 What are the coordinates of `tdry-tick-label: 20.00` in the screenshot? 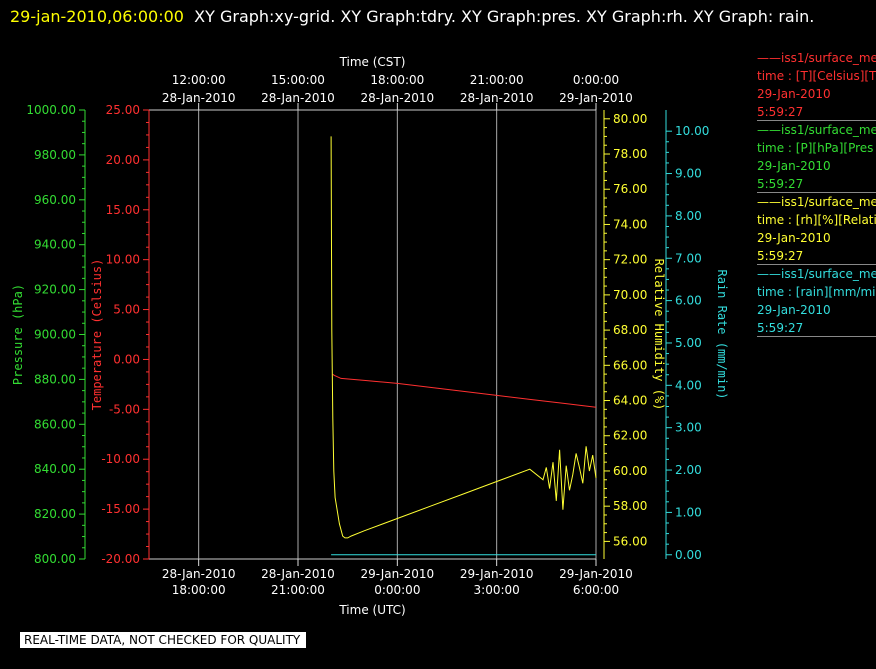 It's located at (123, 160).